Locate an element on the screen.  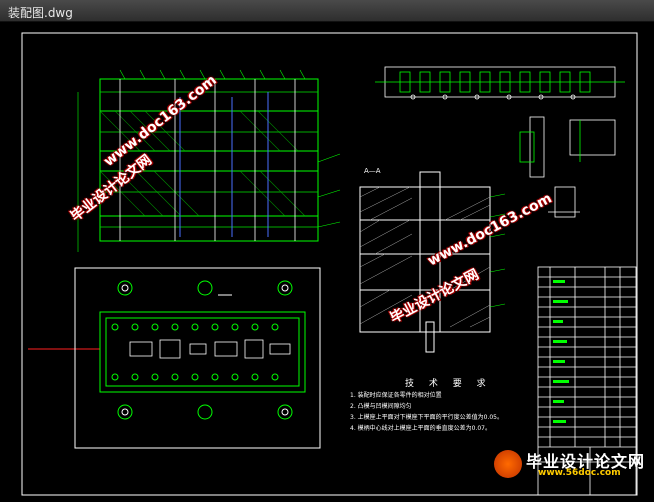
requirement-3: 3. 上模座上平面对下模座下平面的平行度公差值为0.05。 is located at coordinates (426, 417).